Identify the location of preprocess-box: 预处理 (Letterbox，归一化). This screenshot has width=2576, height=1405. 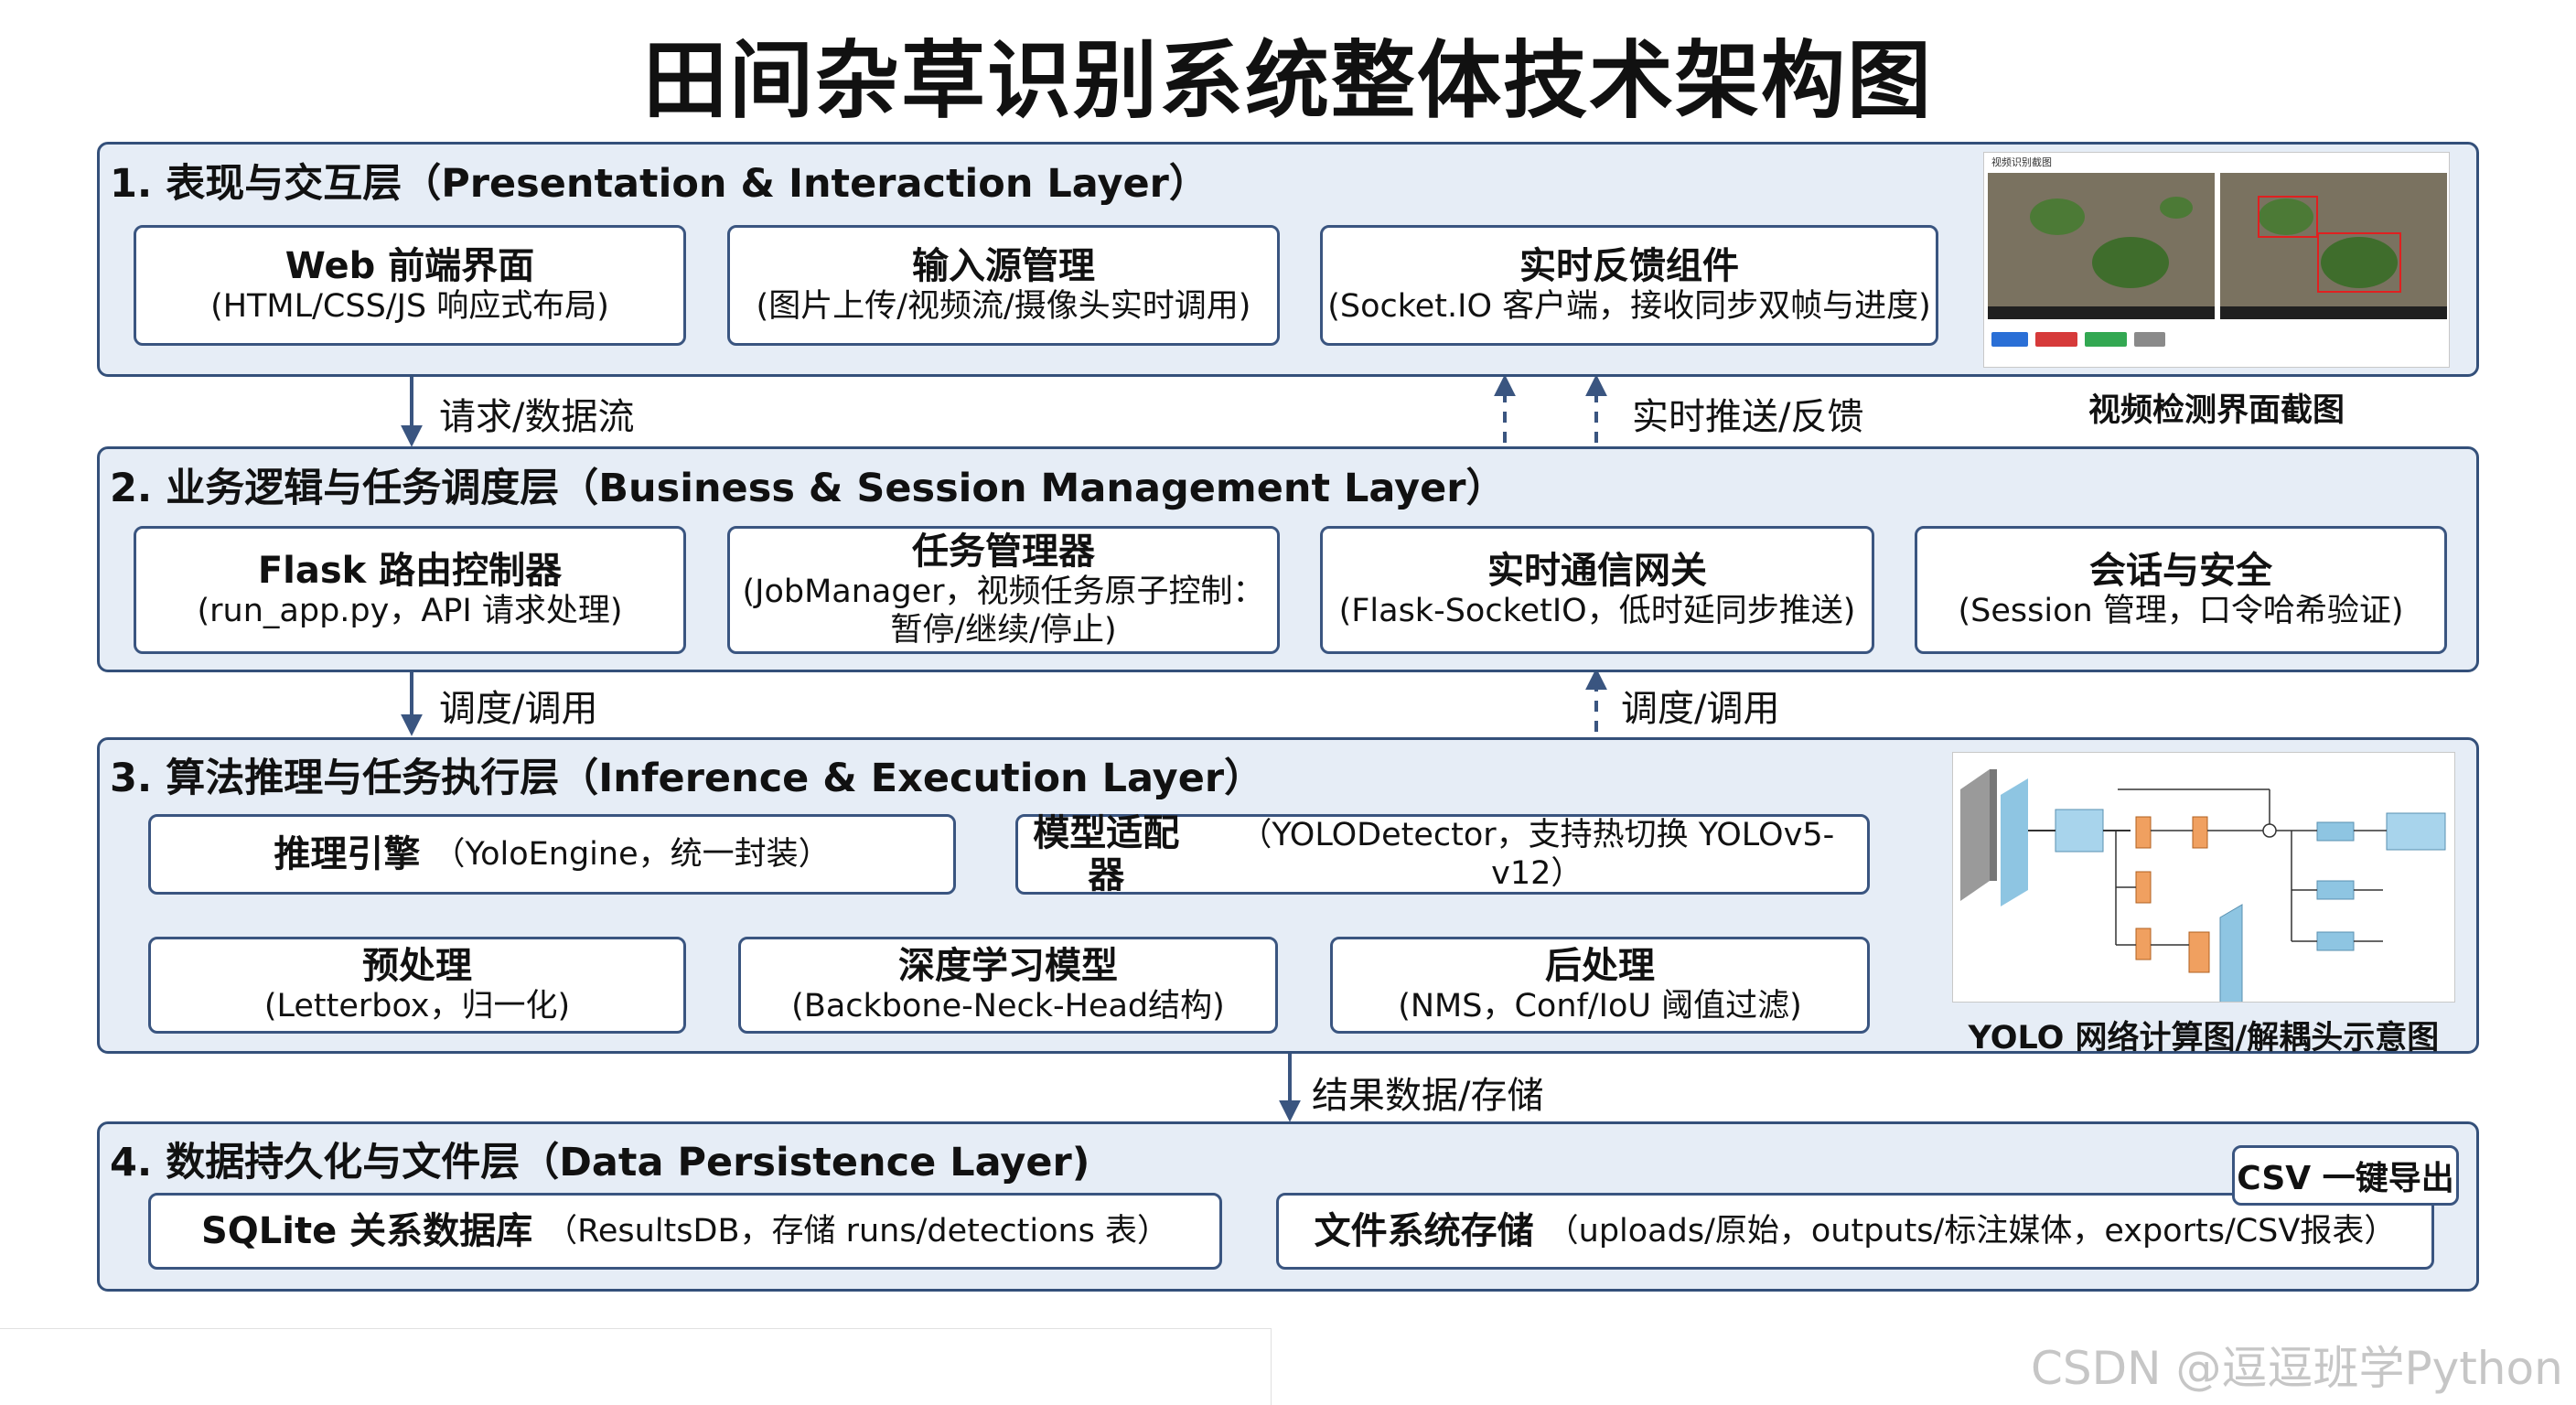
(417, 985).